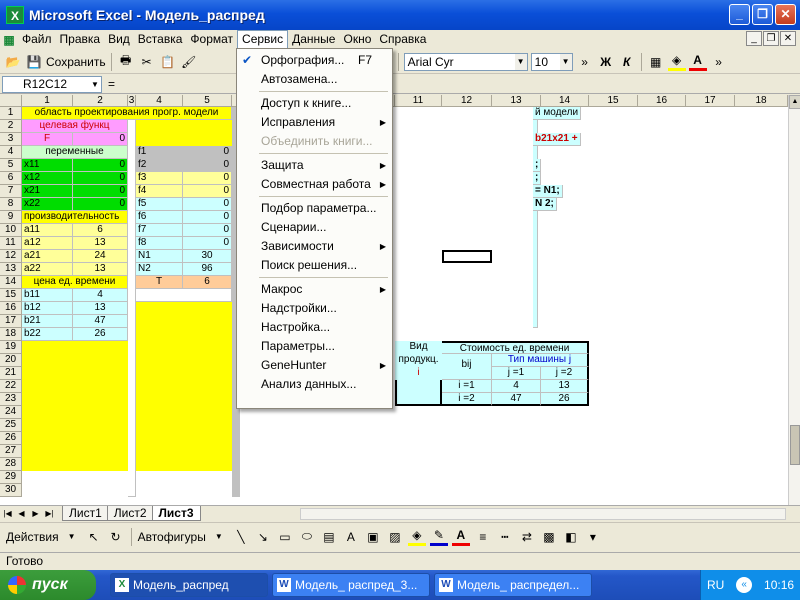  What do you see at coordinates (11, 243) in the screenshot?
I see `row-header: 11` at bounding box center [11, 243].